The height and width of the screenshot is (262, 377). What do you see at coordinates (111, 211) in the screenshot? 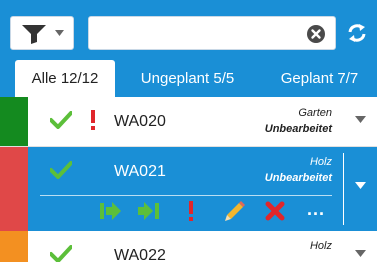
I see `start-arrow-icon` at bounding box center [111, 211].